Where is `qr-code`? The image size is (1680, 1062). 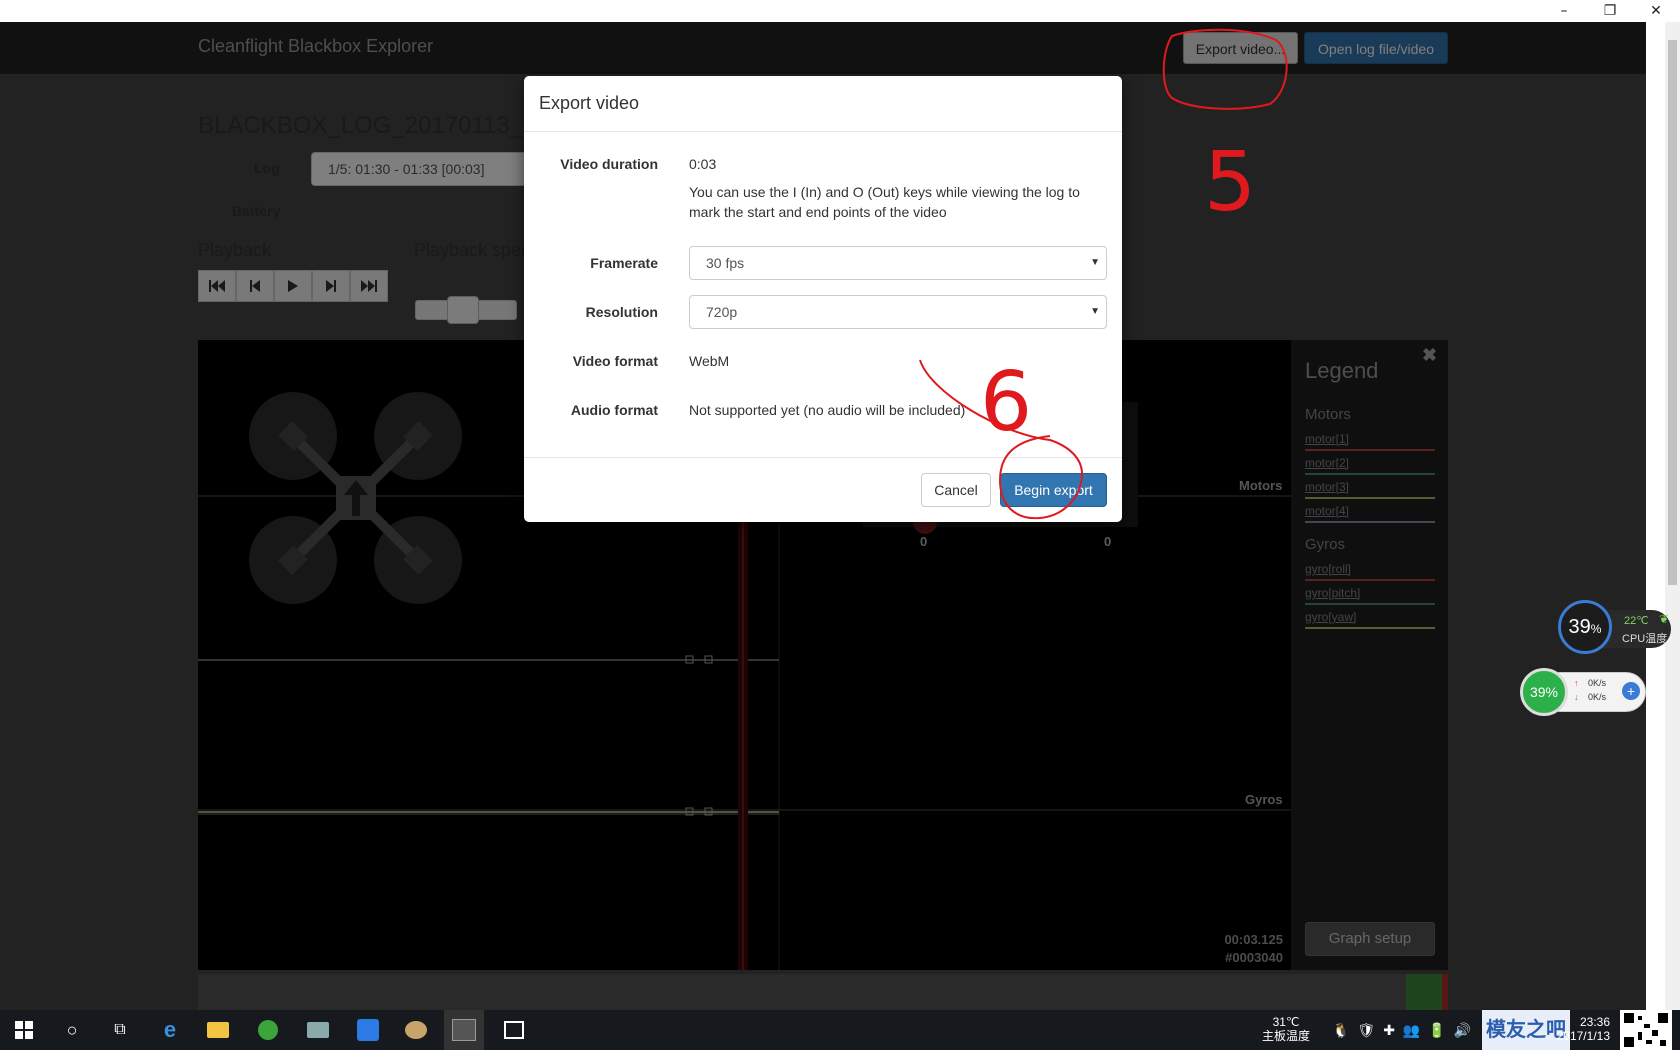
qr-code is located at coordinates (1646, 1030).